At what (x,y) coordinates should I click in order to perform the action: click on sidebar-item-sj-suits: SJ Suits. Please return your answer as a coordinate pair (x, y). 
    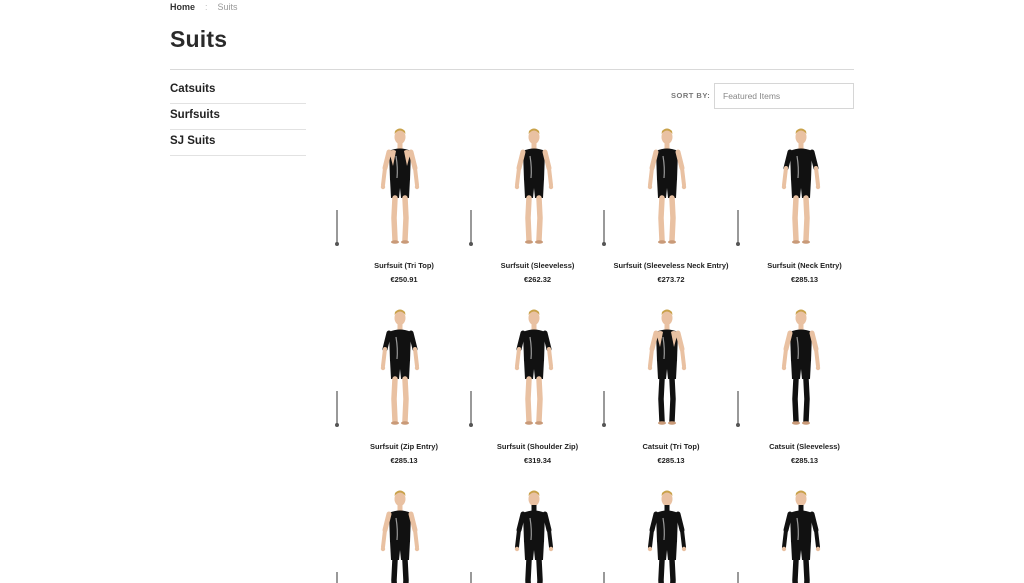
    Looking at the image, I should click on (238, 143).